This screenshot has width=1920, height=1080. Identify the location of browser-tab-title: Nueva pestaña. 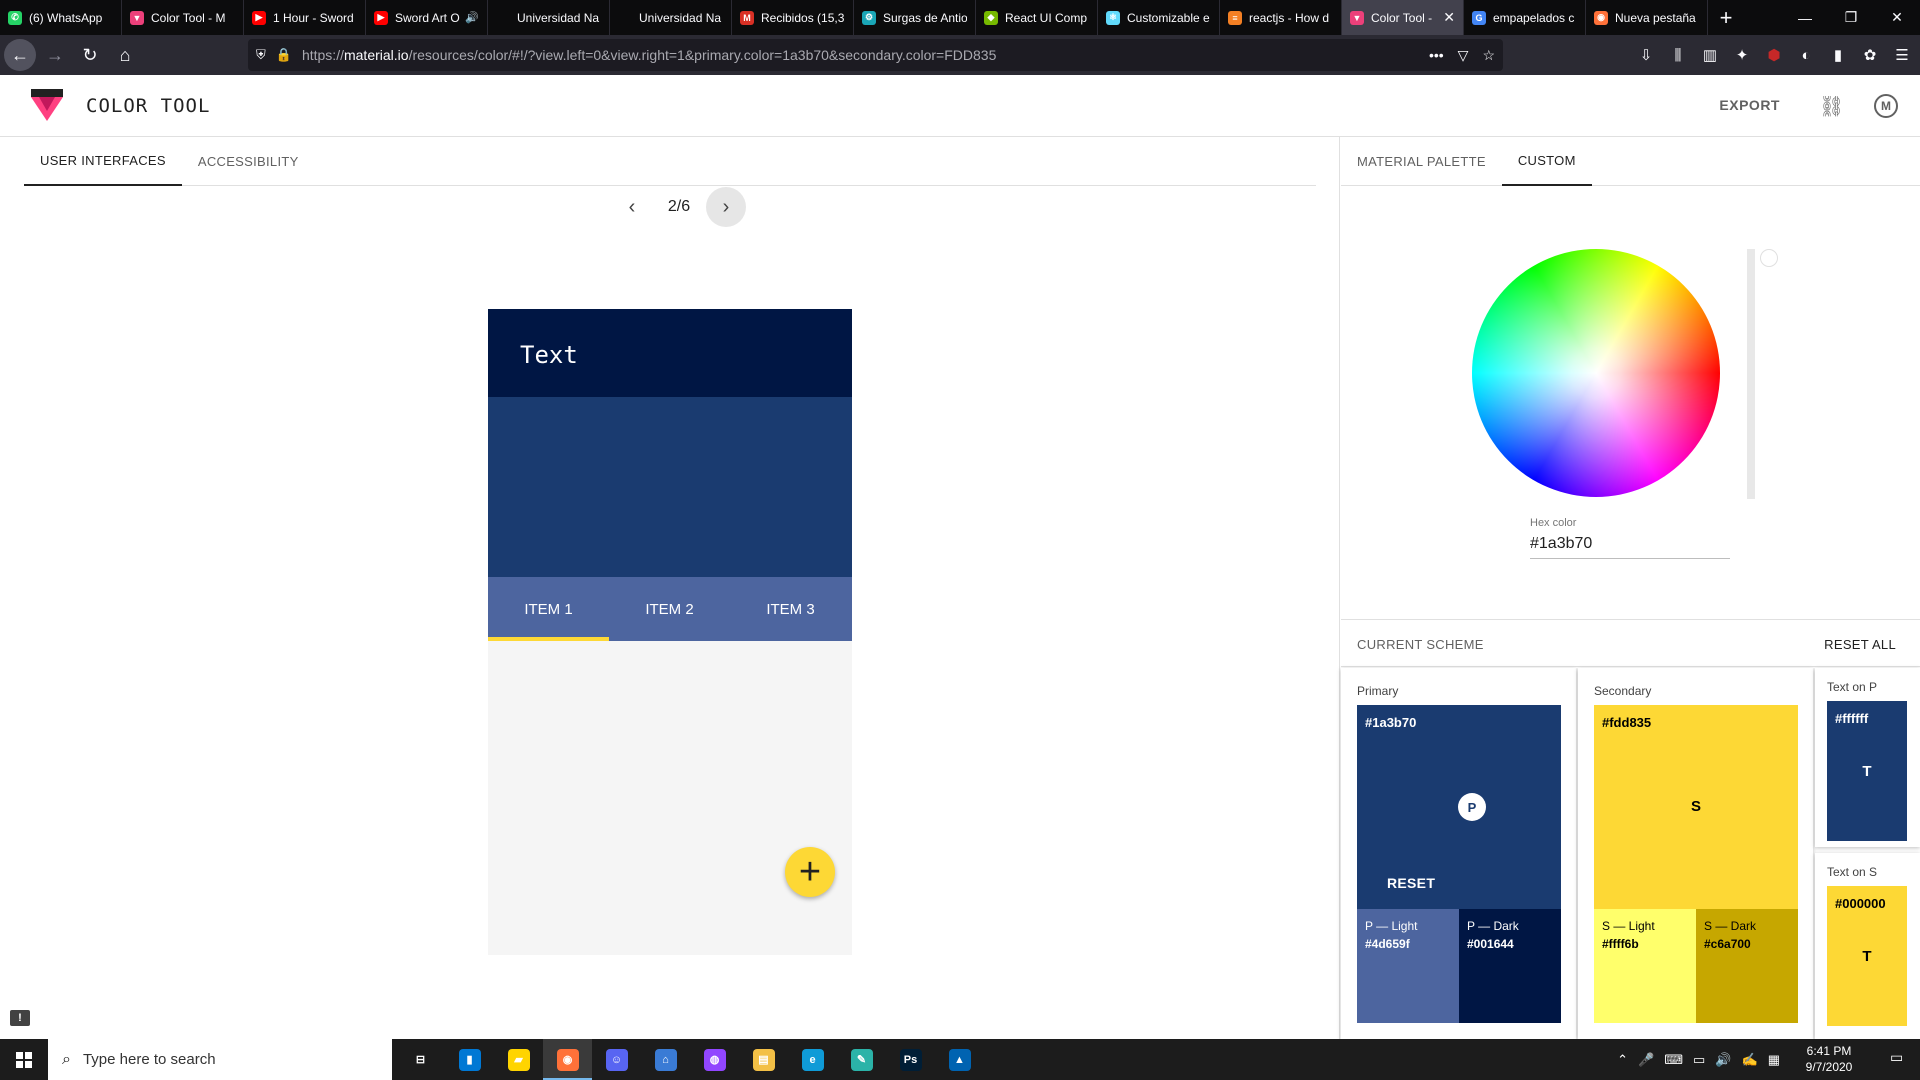
(1655, 17).